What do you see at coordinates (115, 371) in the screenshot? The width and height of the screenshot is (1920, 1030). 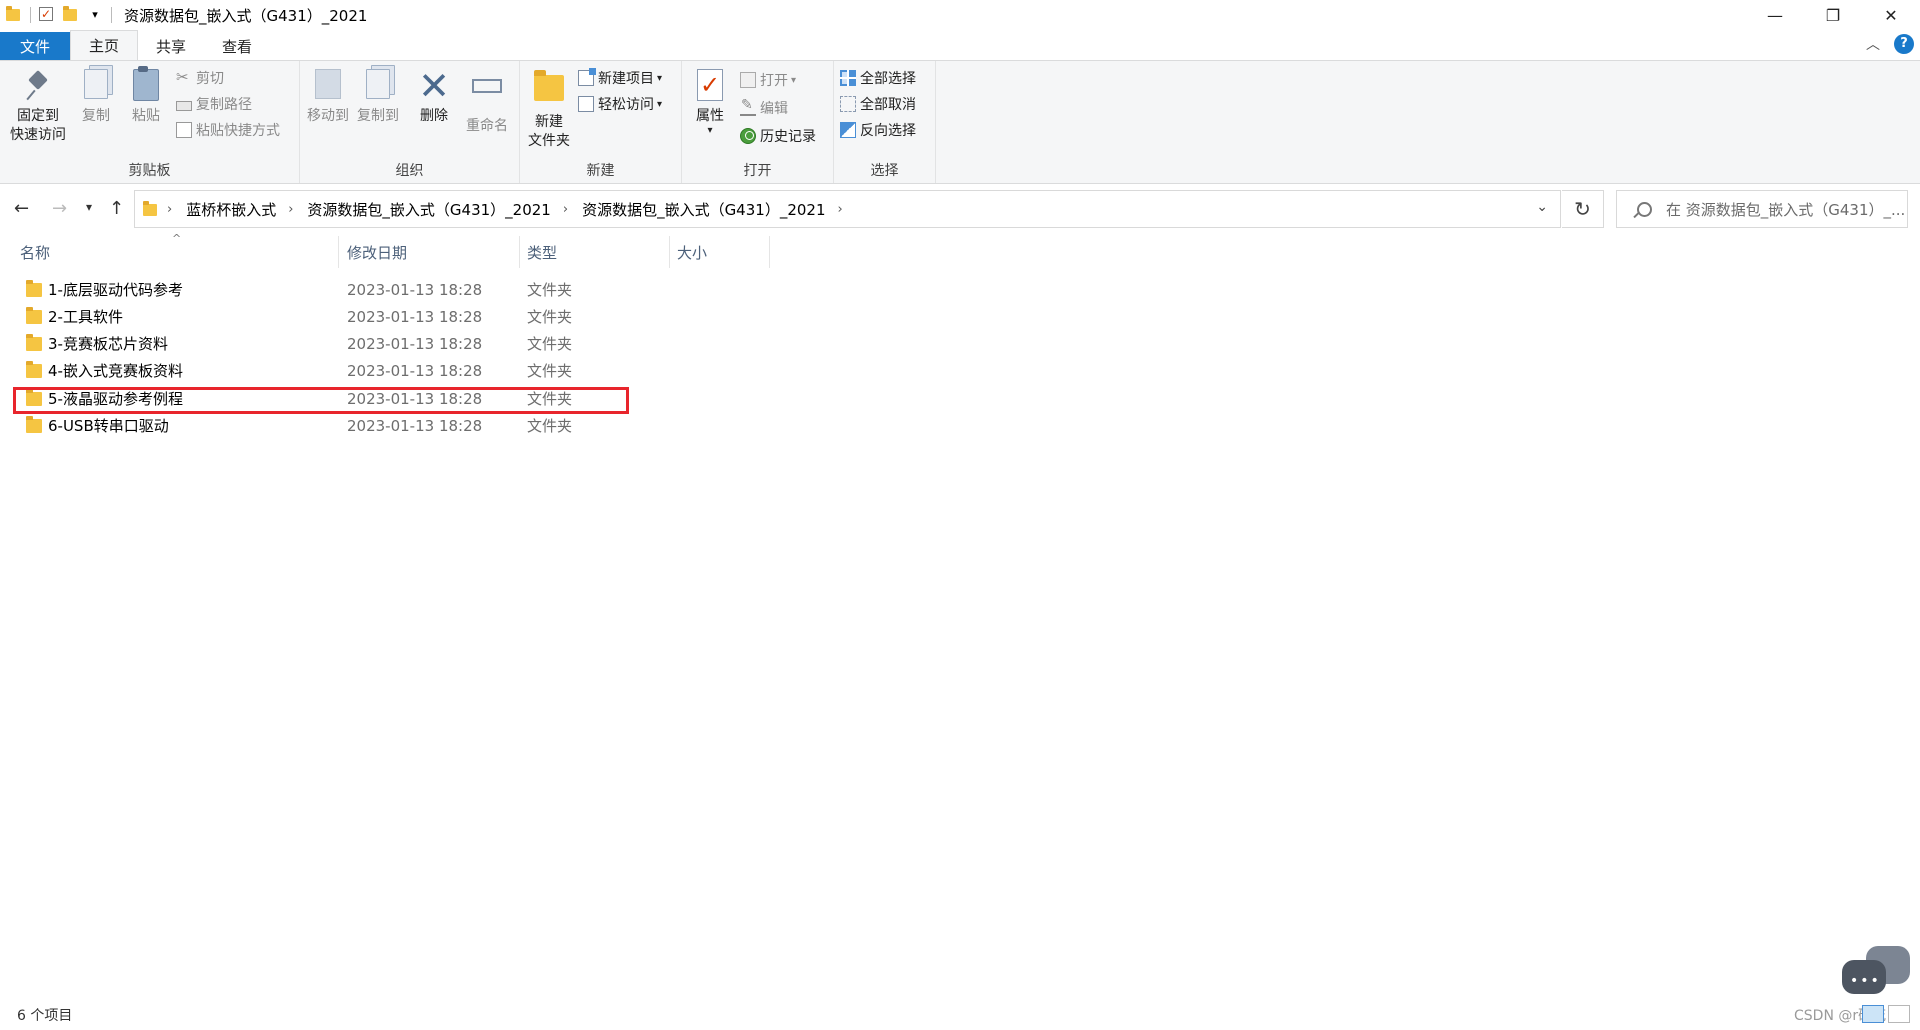 I see `file-name: 4-嵌入式竞赛板资料` at bounding box center [115, 371].